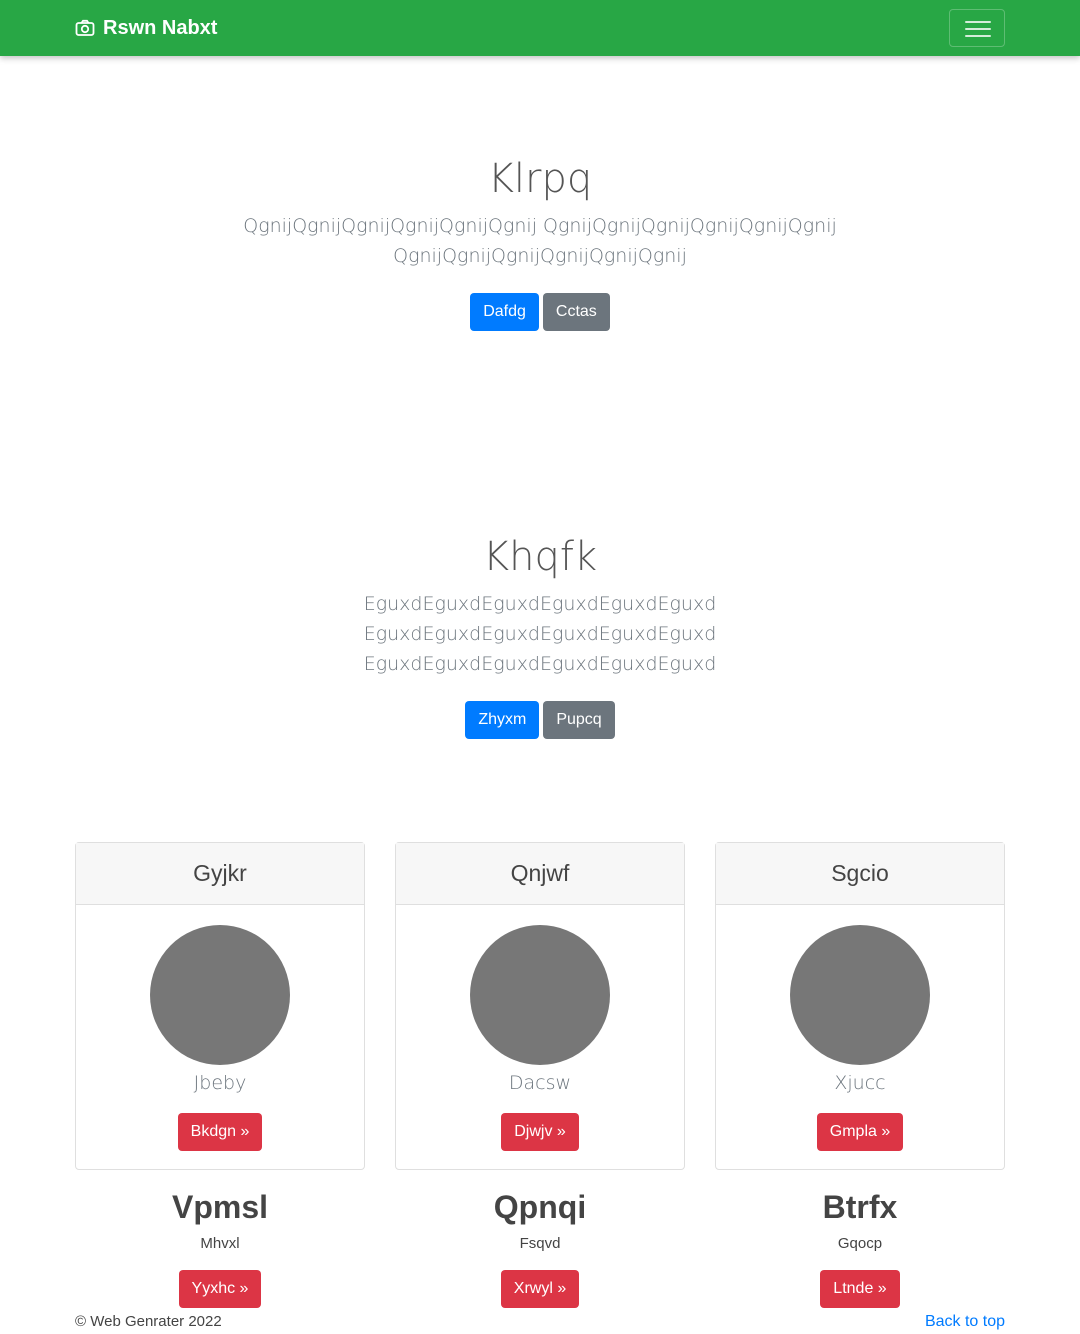 This screenshot has width=1080, height=1334. Describe the element at coordinates (220, 1289) in the screenshot. I see `column-button: Yyxhc »` at that location.